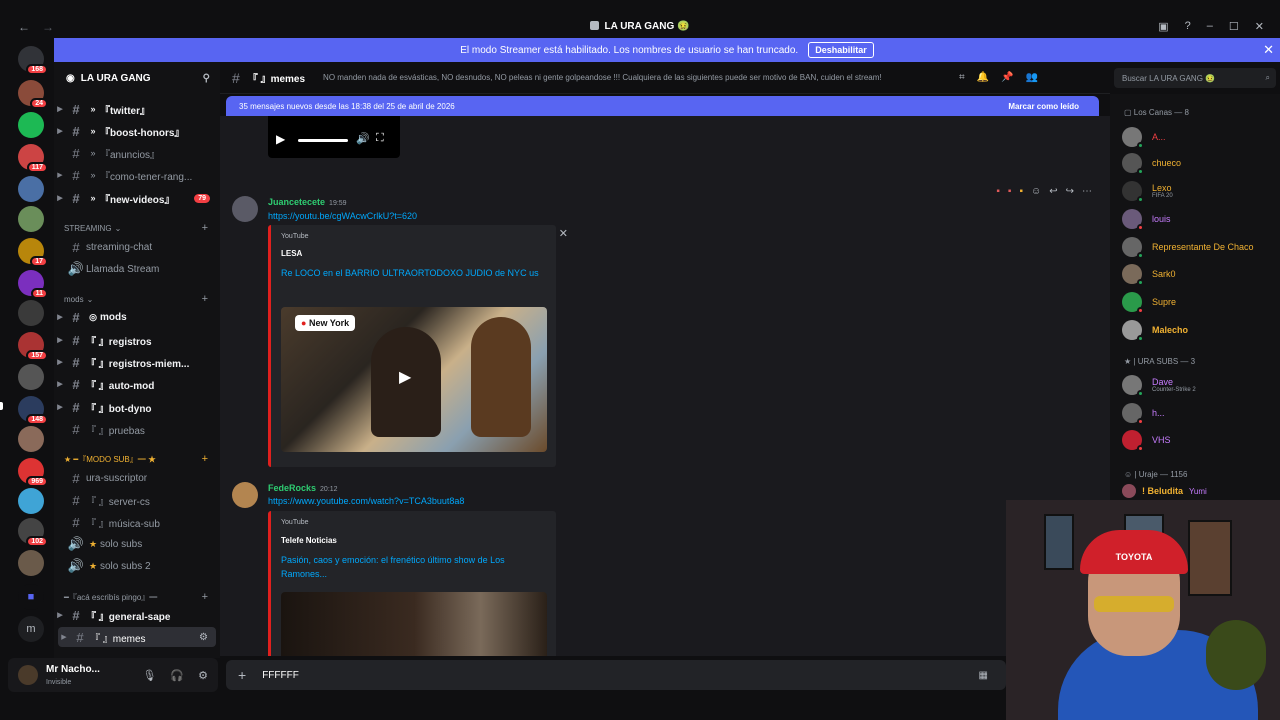 The image size is (1280, 720). What do you see at coordinates (1201, 302) in the screenshot?
I see `member: Supre` at bounding box center [1201, 302].